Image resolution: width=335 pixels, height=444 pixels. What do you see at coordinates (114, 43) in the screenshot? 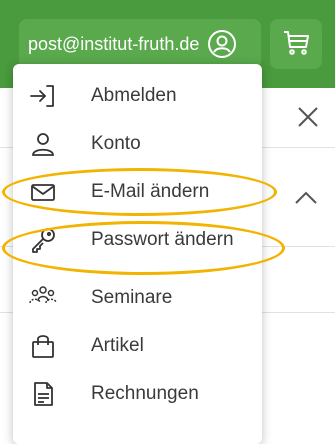
I see `account-email: post@institut-fruth.de` at bounding box center [114, 43].